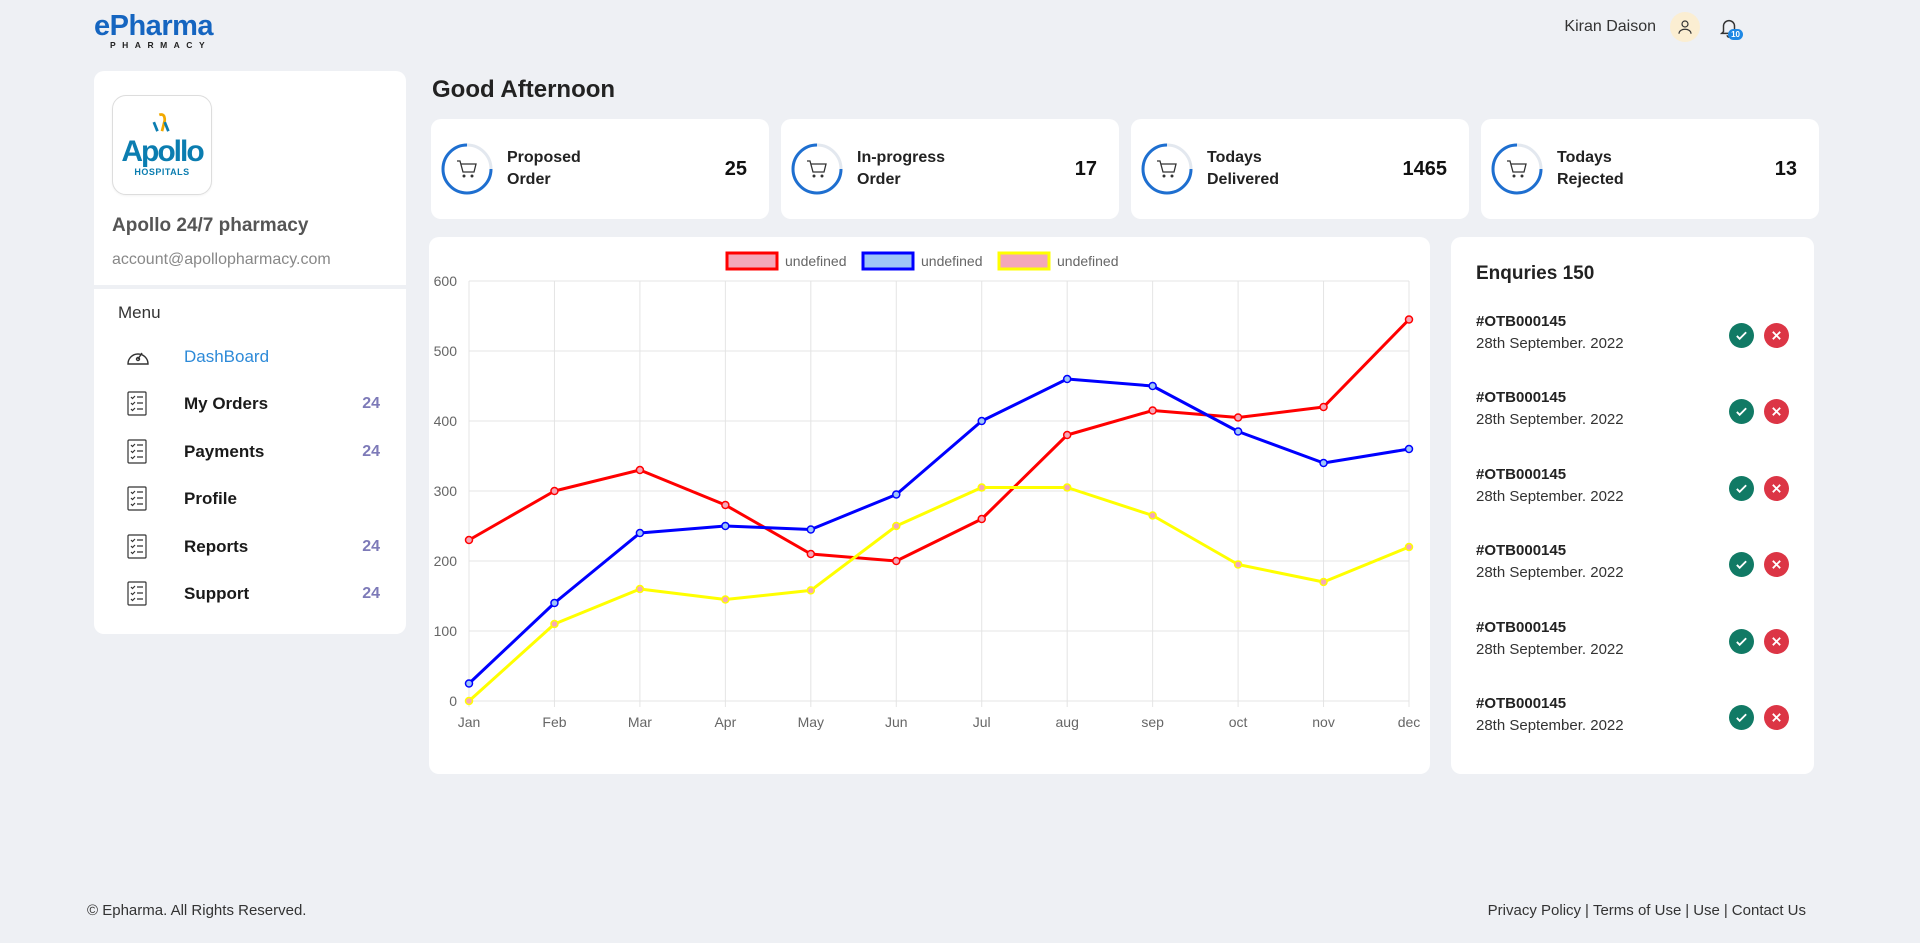 The width and height of the screenshot is (1920, 943). I want to click on sidebar-item-my-orders: My Orders 24, so click(250, 405).